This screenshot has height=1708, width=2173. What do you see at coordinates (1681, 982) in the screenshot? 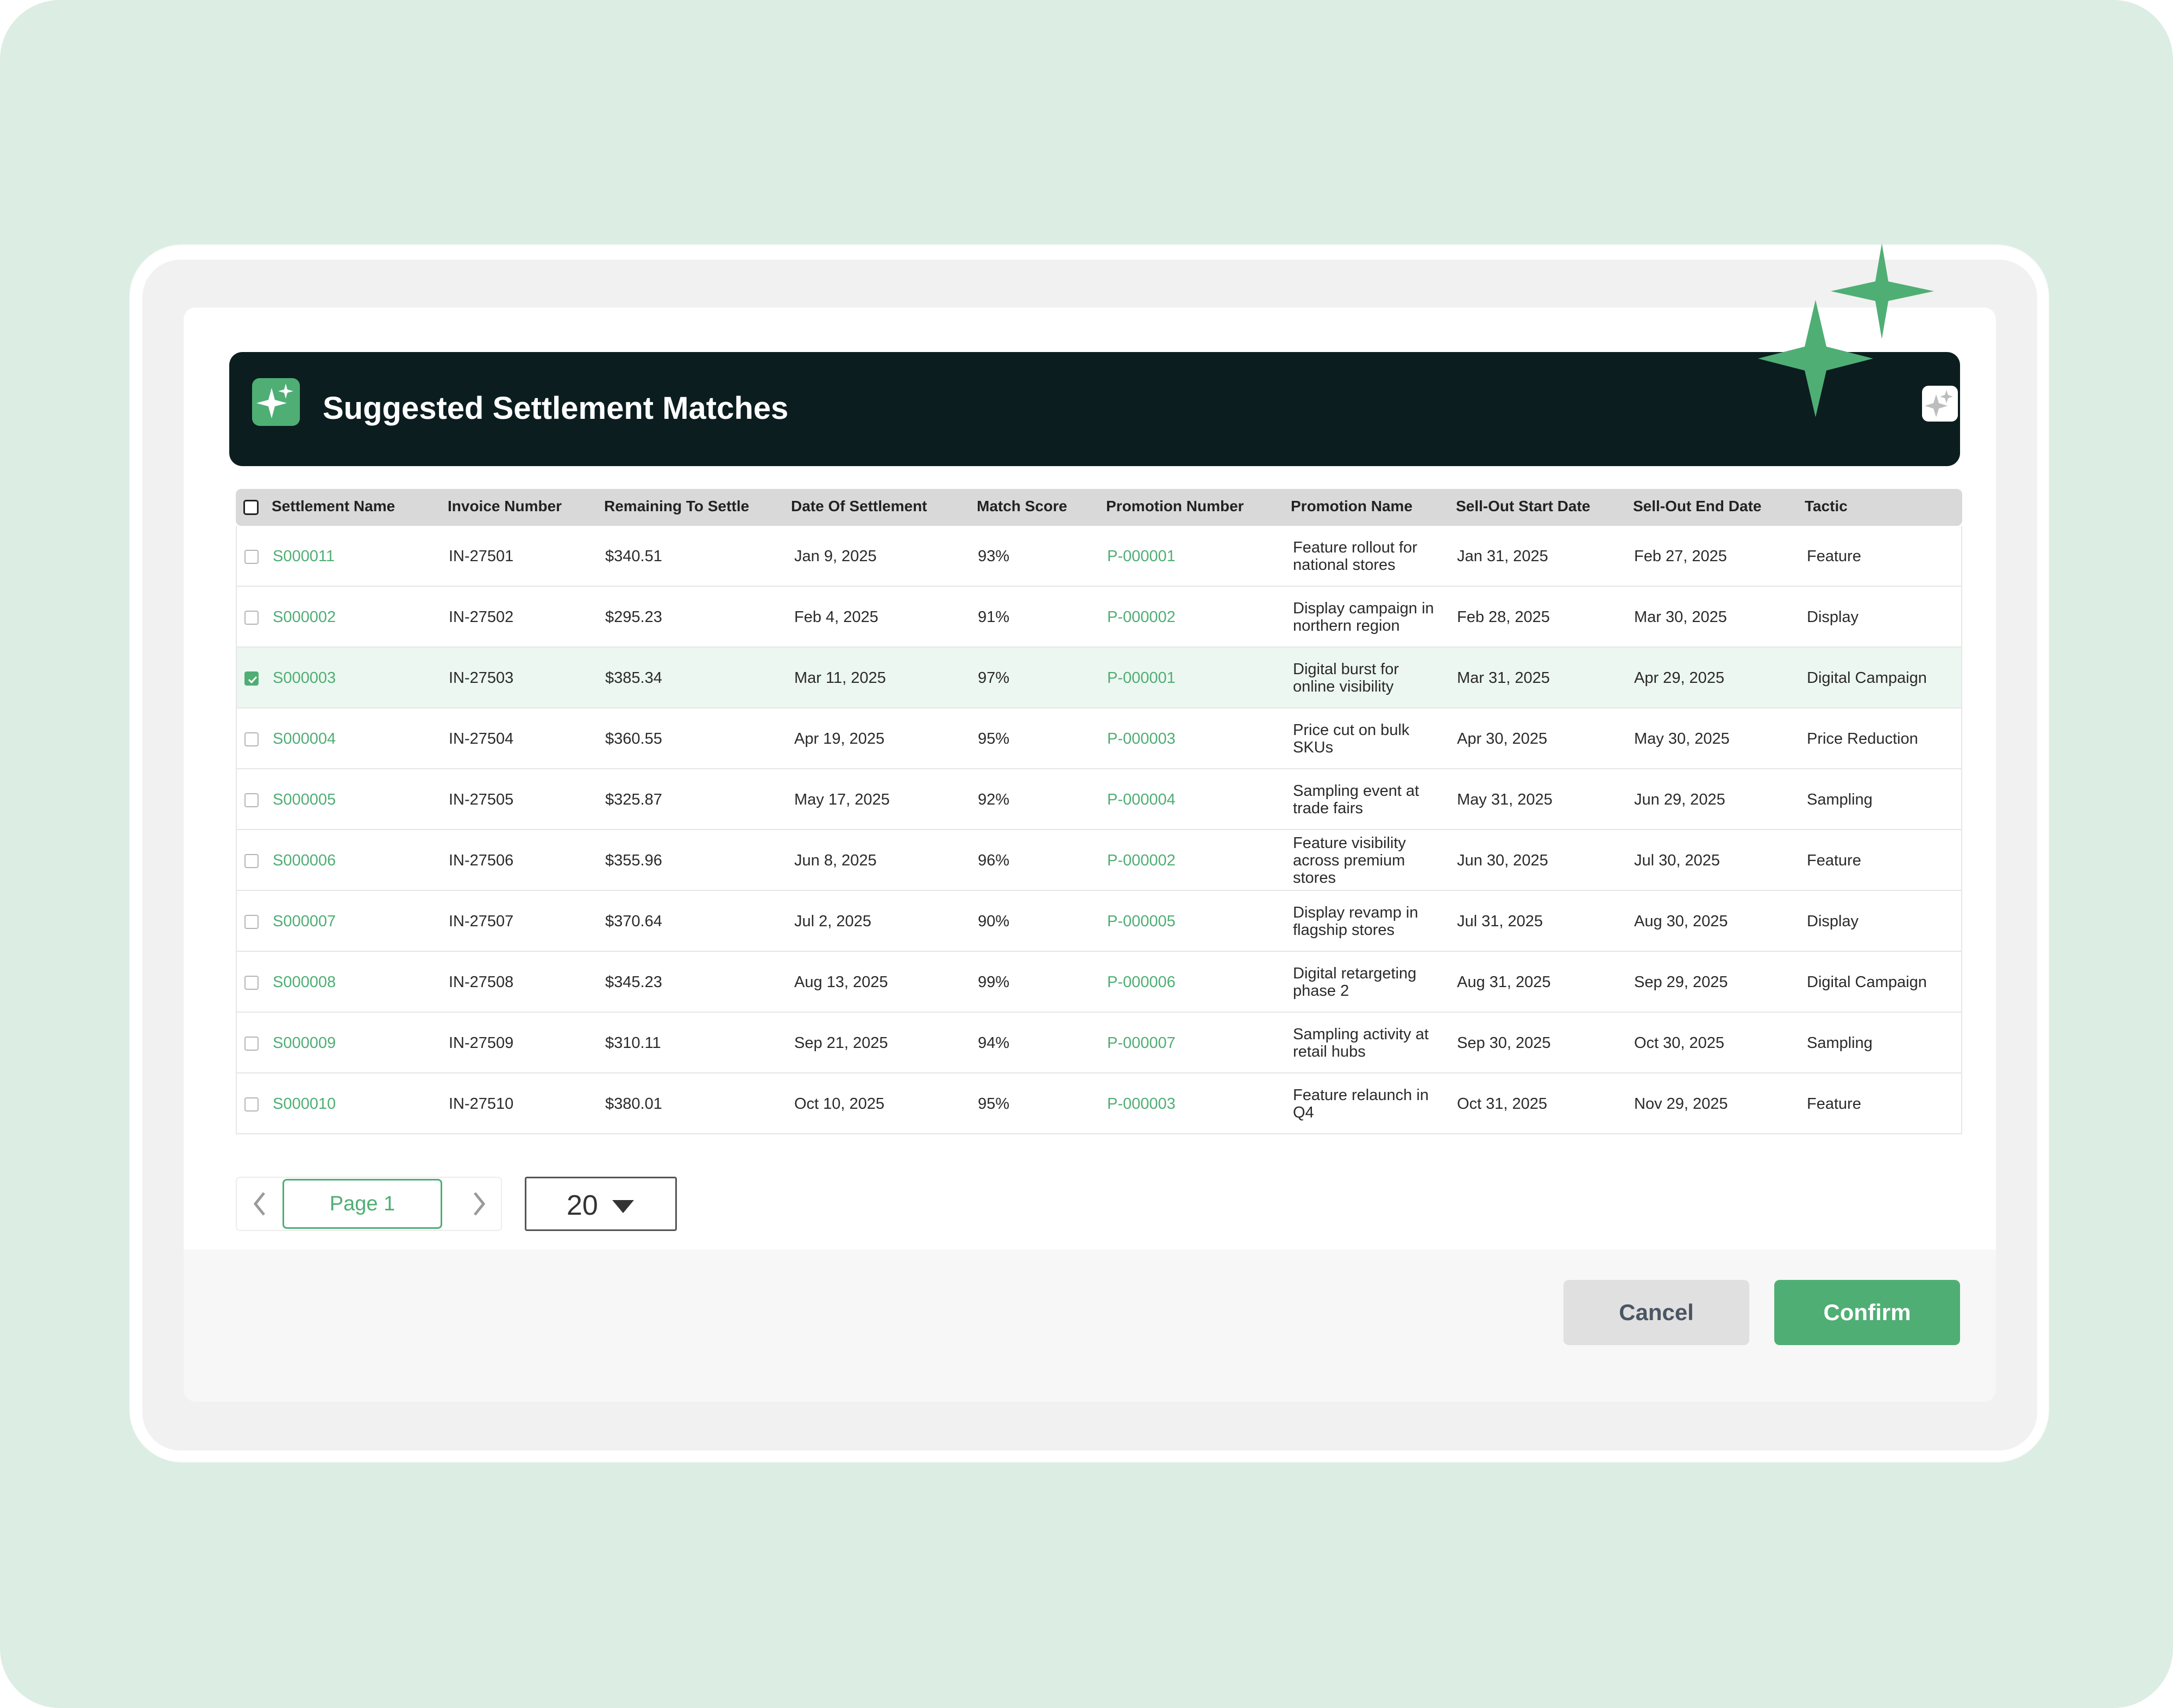
I see `sellout-end-date: Sep 29, 2025` at bounding box center [1681, 982].